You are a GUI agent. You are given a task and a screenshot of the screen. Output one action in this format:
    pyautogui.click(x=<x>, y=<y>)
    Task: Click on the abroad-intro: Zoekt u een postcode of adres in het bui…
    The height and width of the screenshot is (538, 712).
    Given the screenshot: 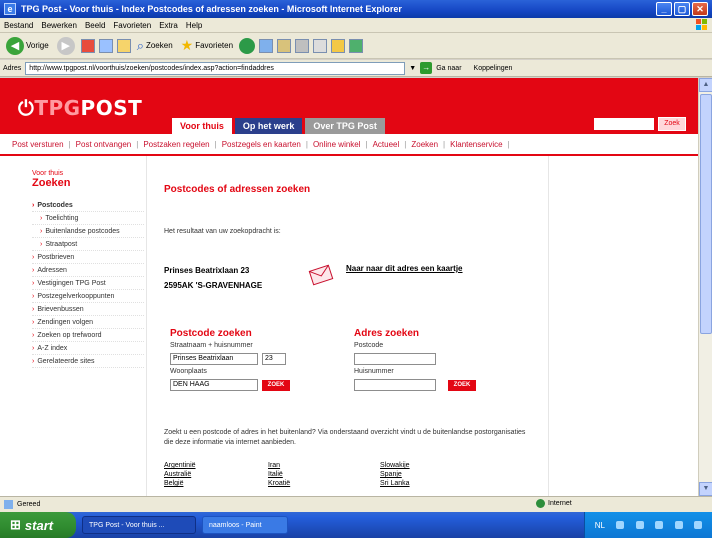 What is the action you would take?
    pyautogui.click(x=345, y=437)
    